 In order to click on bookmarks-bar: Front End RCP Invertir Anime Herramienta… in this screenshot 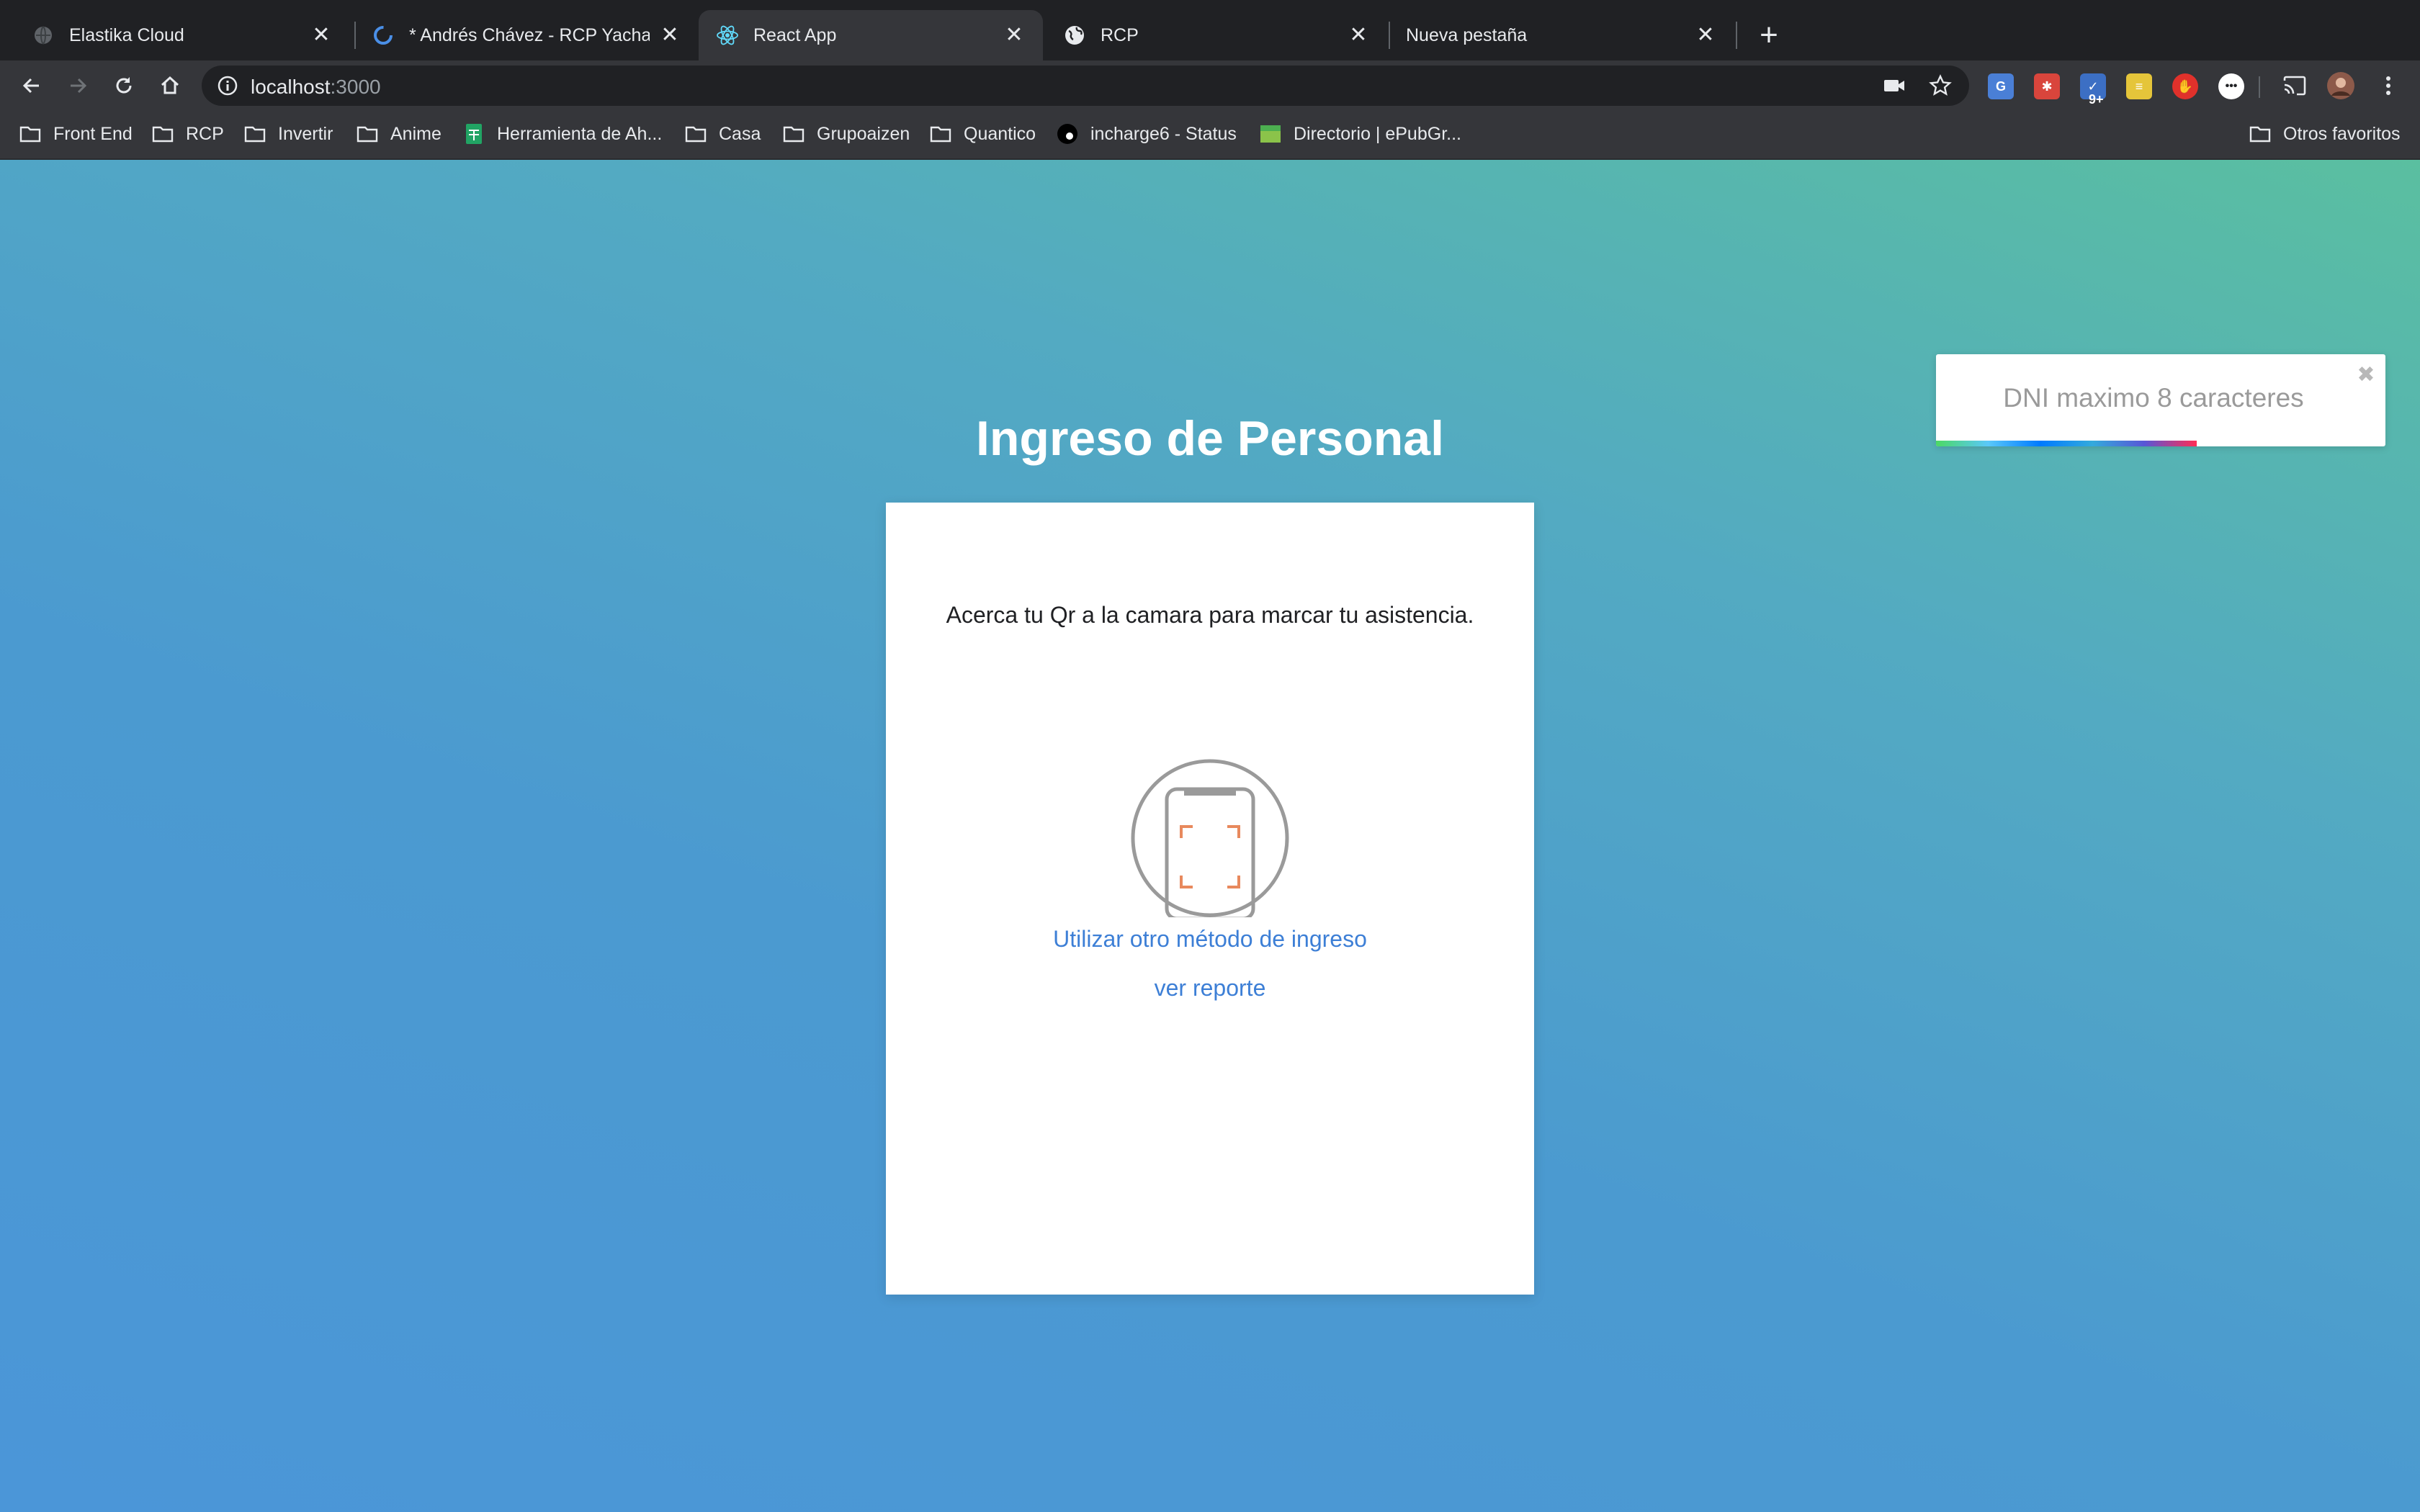, I will do `click(1210, 135)`.